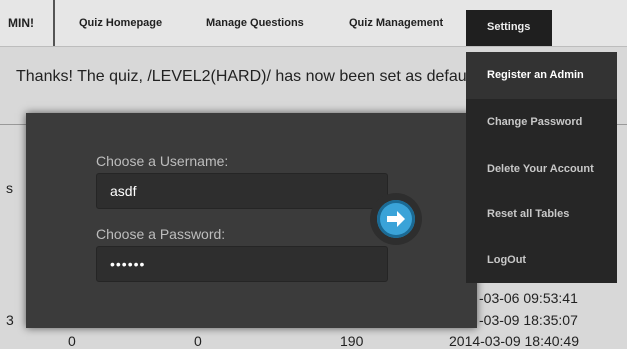 This screenshot has height=349, width=627. Describe the element at coordinates (162, 161) in the screenshot. I see `username-label: Choose a Username:` at that location.